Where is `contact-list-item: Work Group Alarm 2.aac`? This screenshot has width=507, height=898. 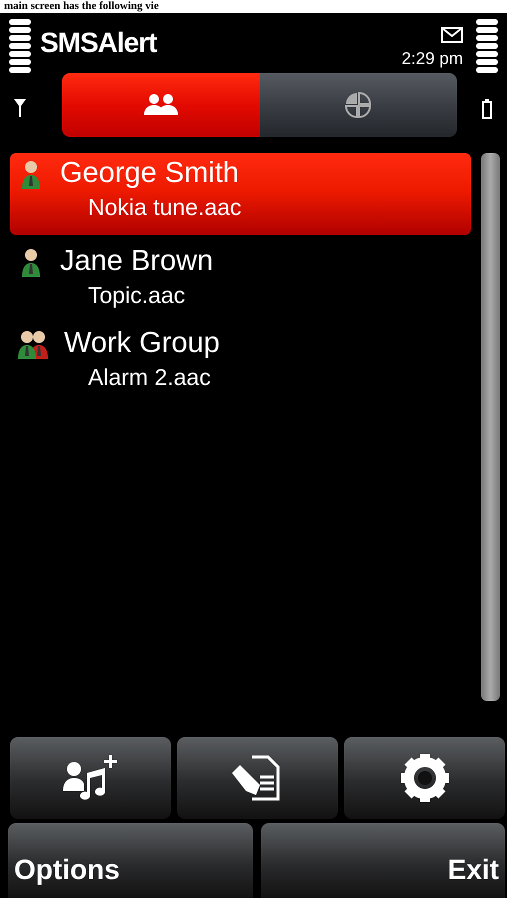
contact-list-item: Work Group Alarm 2.aac is located at coordinates (240, 361).